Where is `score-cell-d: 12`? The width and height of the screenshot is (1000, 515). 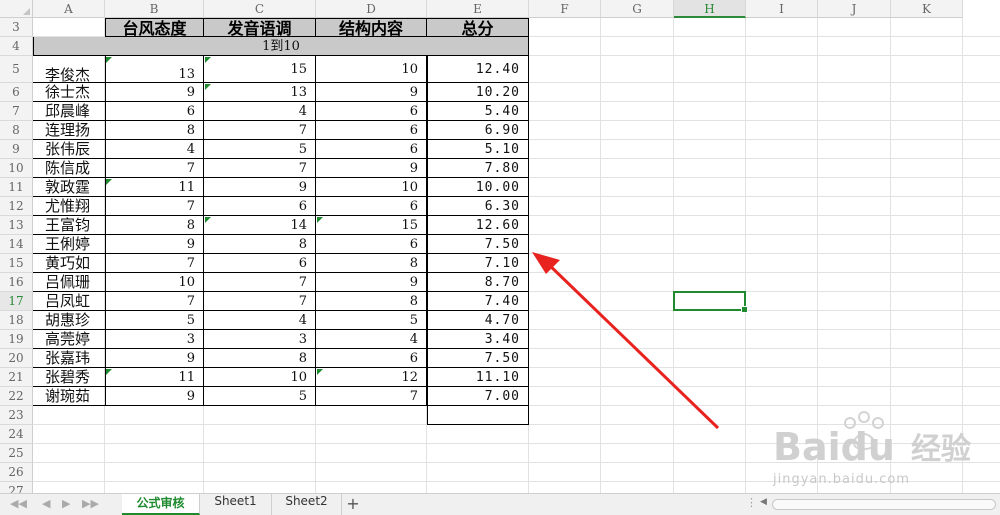 score-cell-d: 12 is located at coordinates (371, 377).